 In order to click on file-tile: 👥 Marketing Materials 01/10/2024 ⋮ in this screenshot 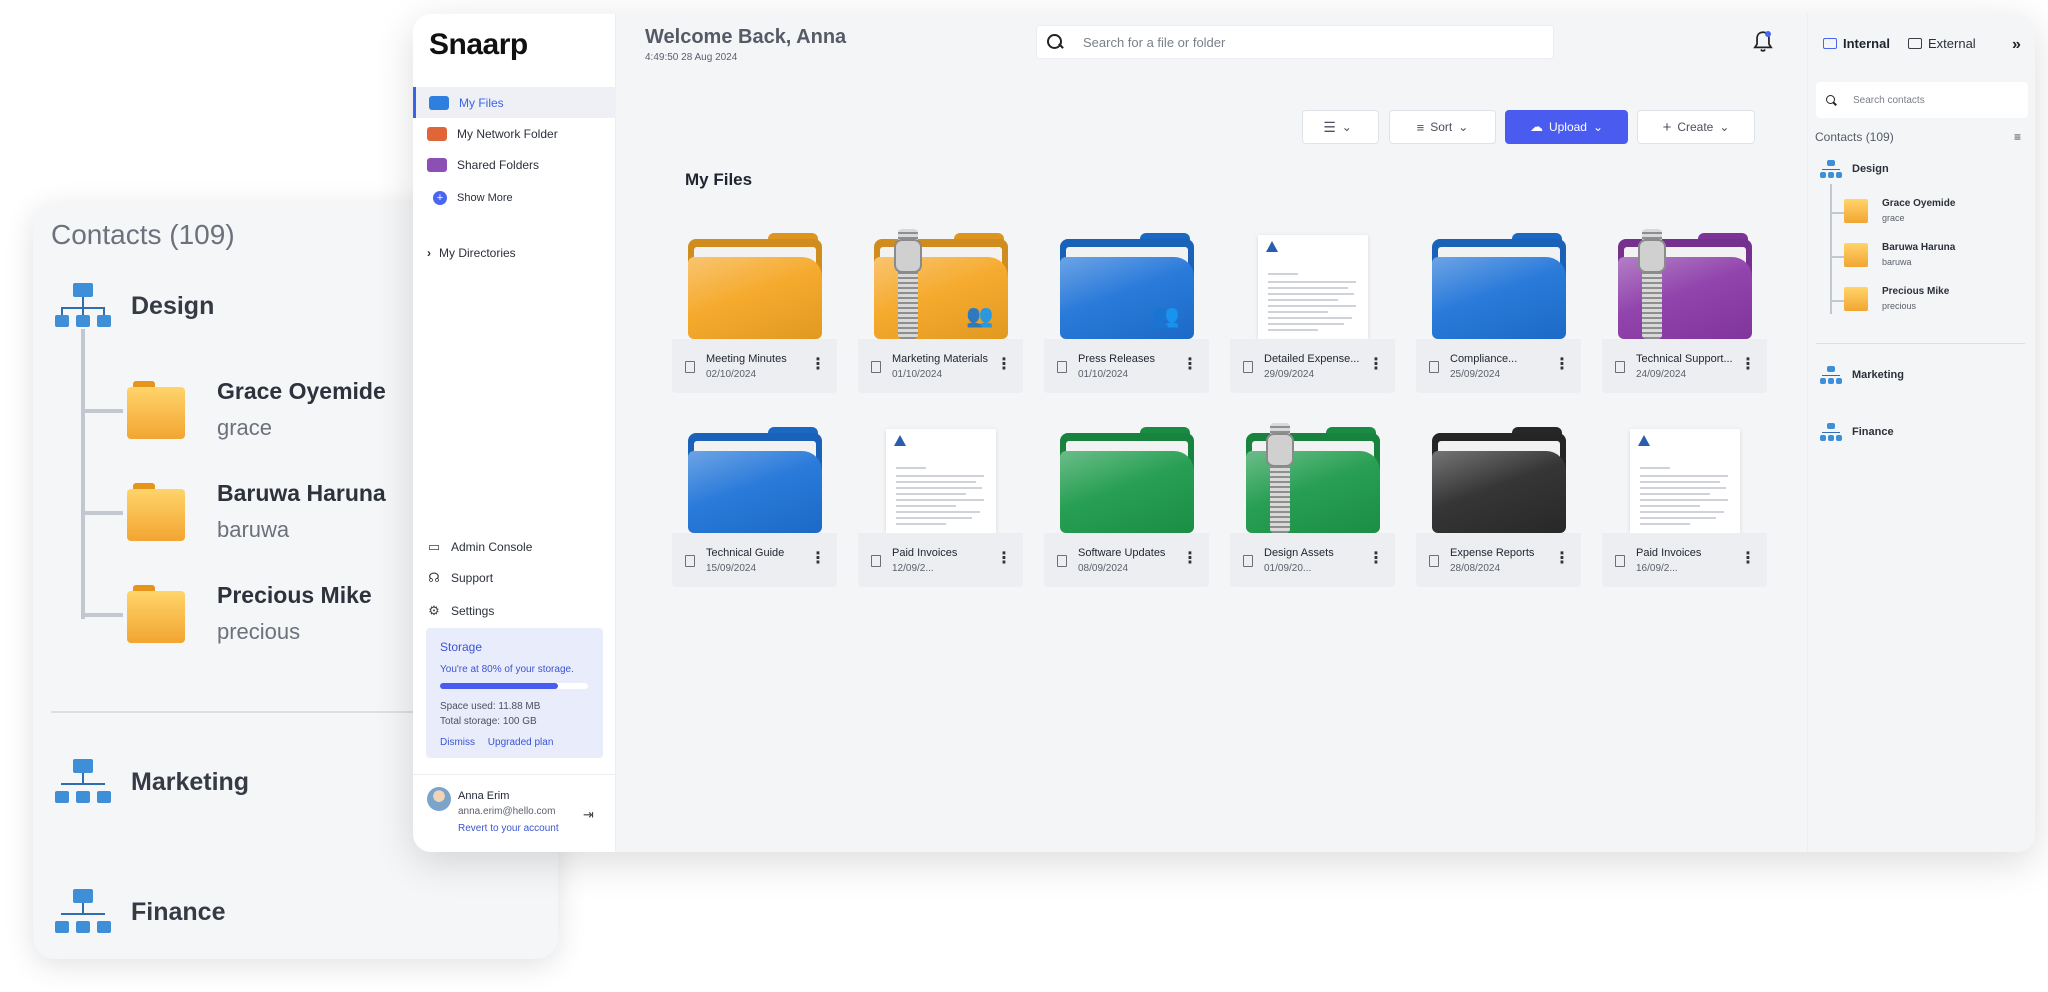, I will do `click(940, 311)`.